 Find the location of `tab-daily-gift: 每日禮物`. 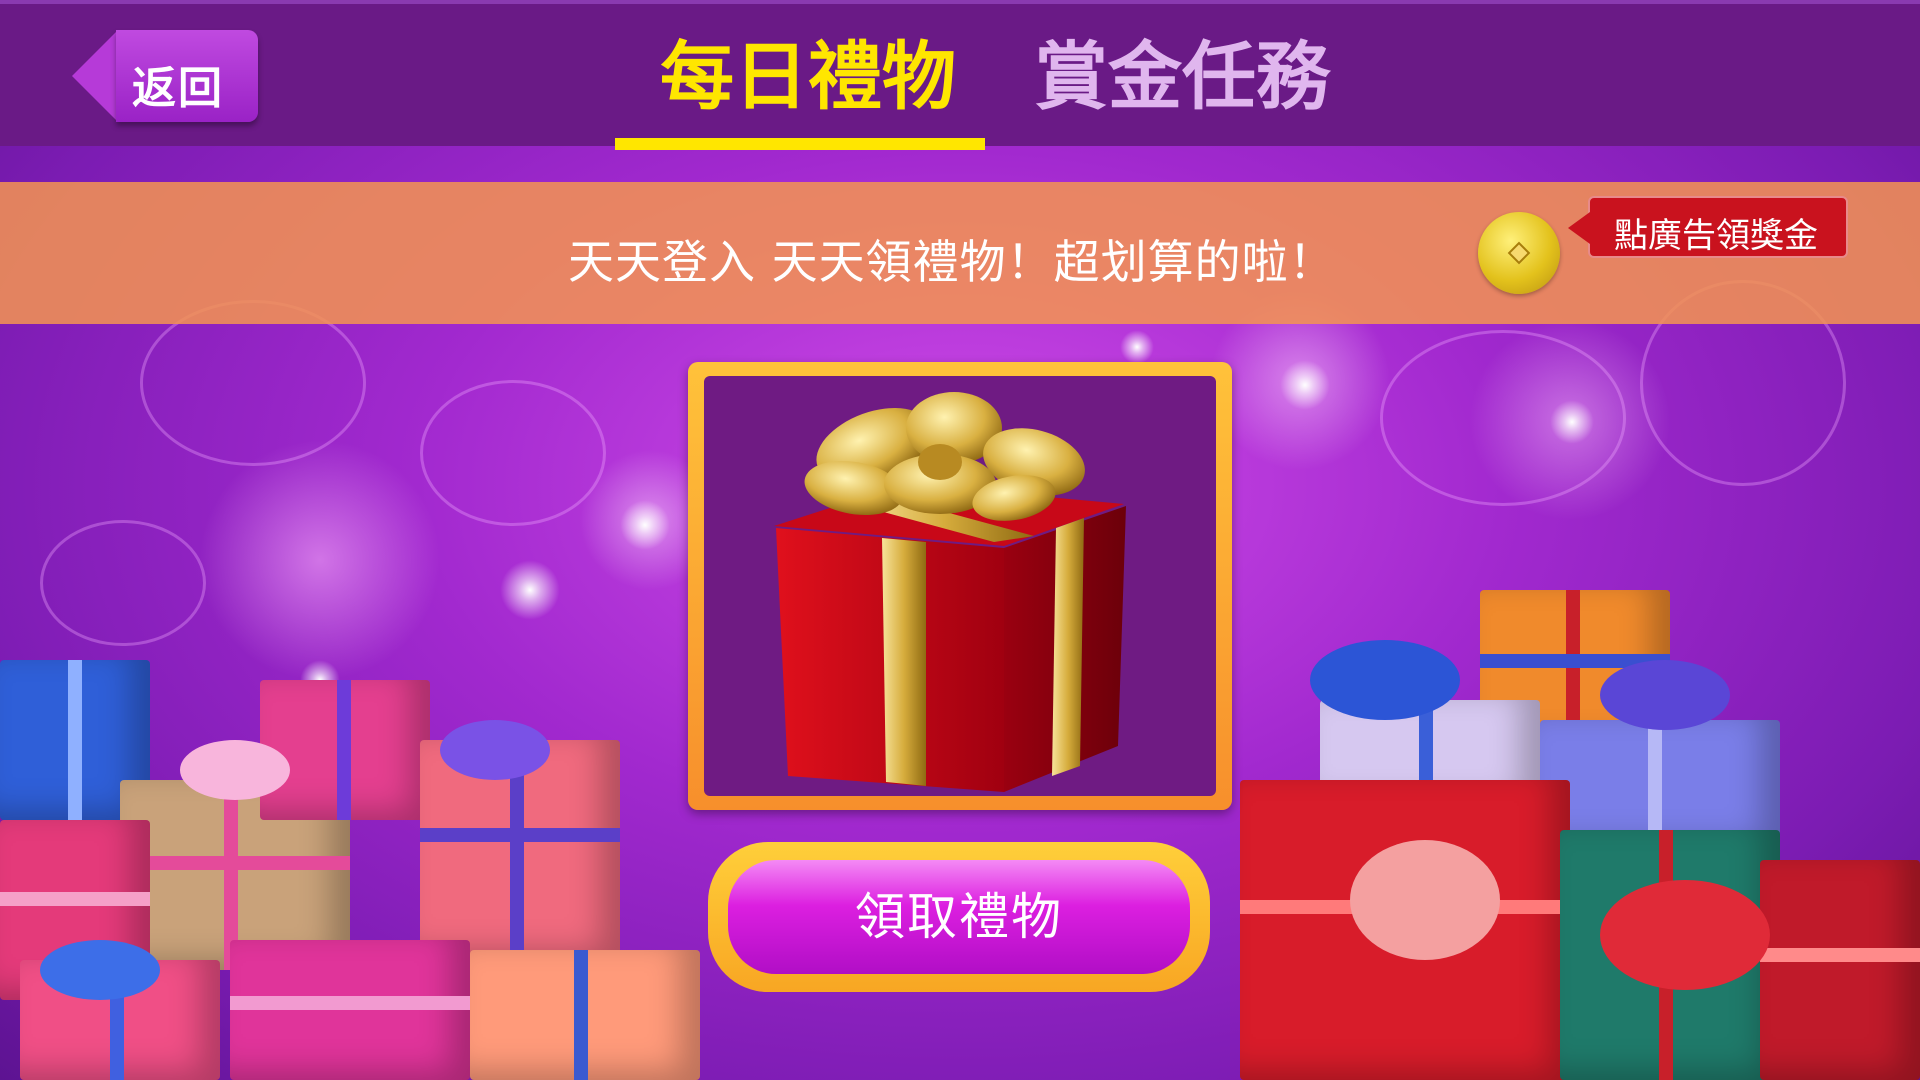

tab-daily-gift: 每日禮物 is located at coordinates (808, 77).